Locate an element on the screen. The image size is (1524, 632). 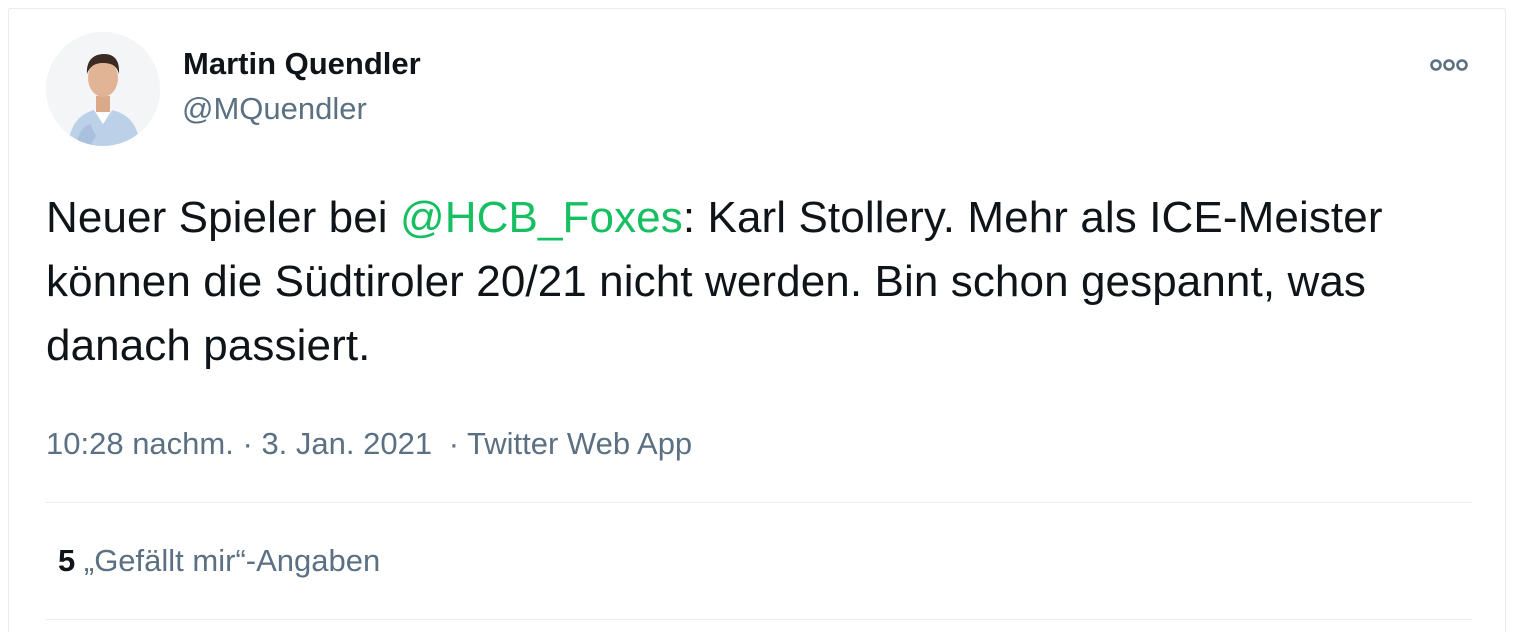
profile-photo-icon is located at coordinates (103, 89).